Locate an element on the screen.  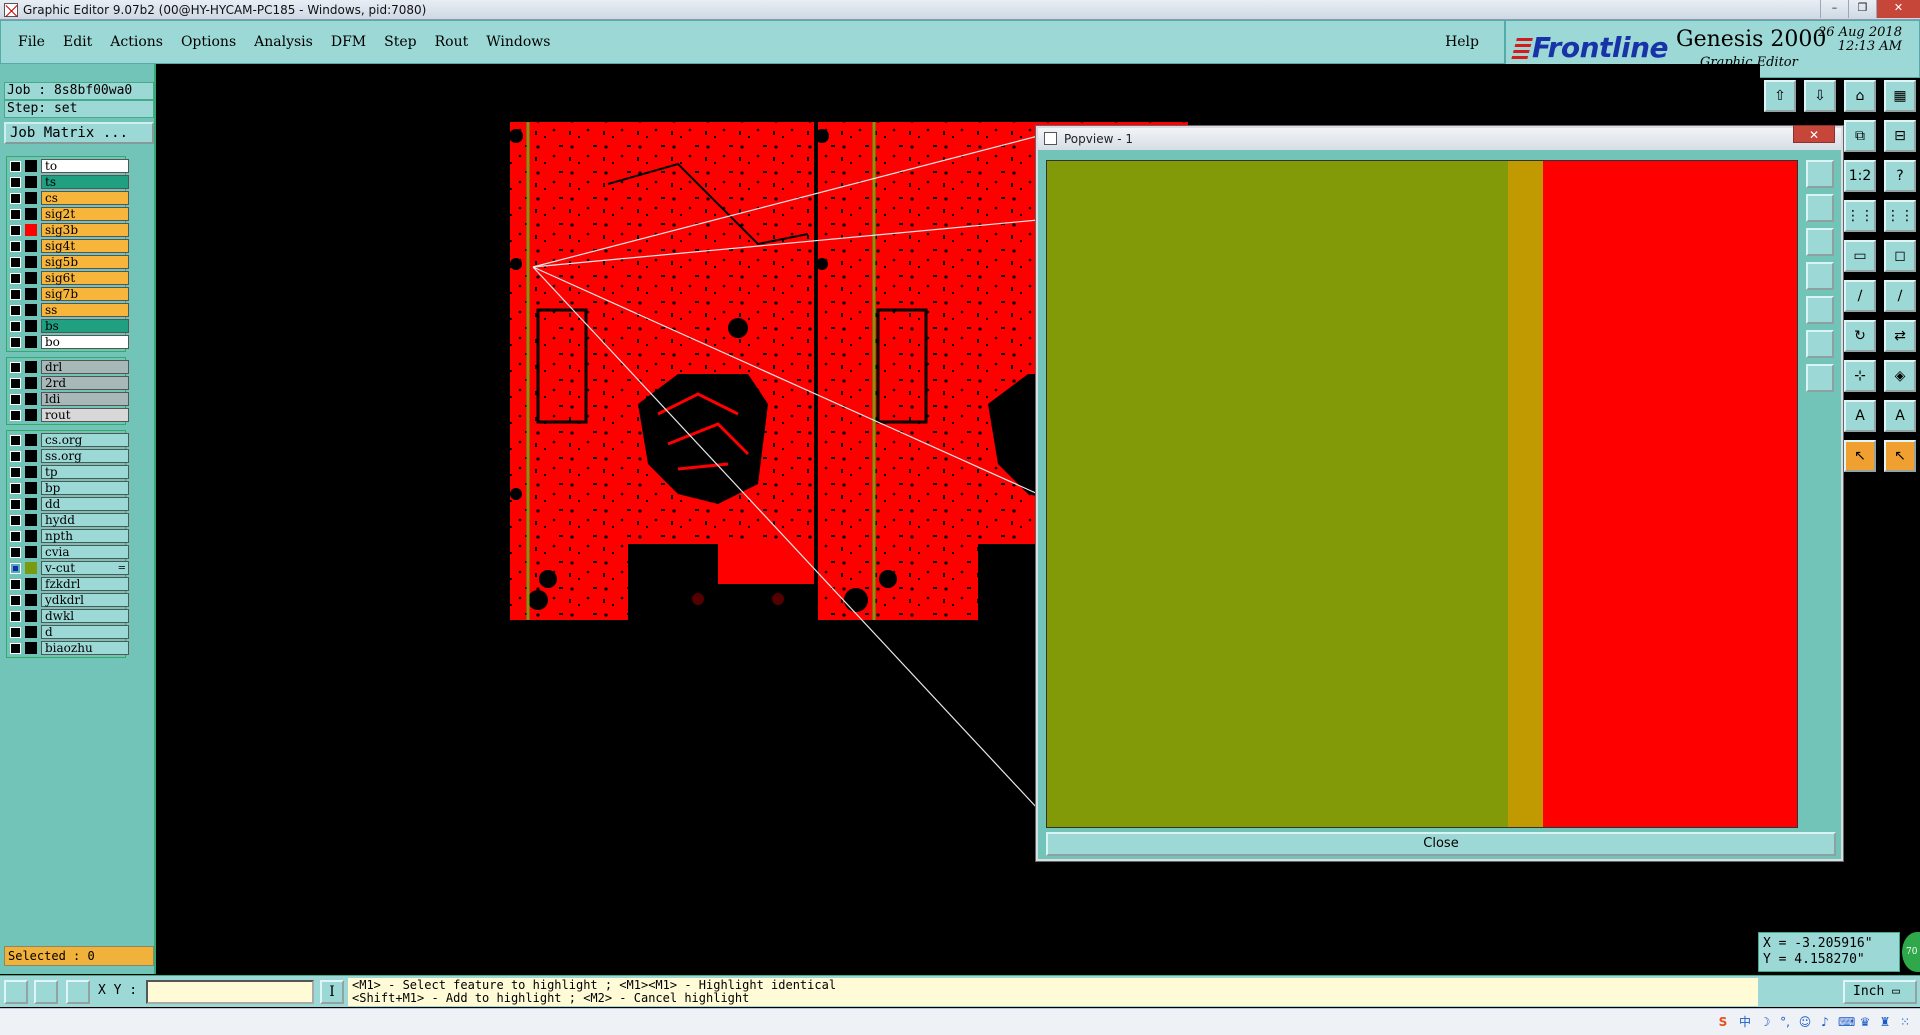
layer-row: v-cut = is located at coordinates (68, 568).